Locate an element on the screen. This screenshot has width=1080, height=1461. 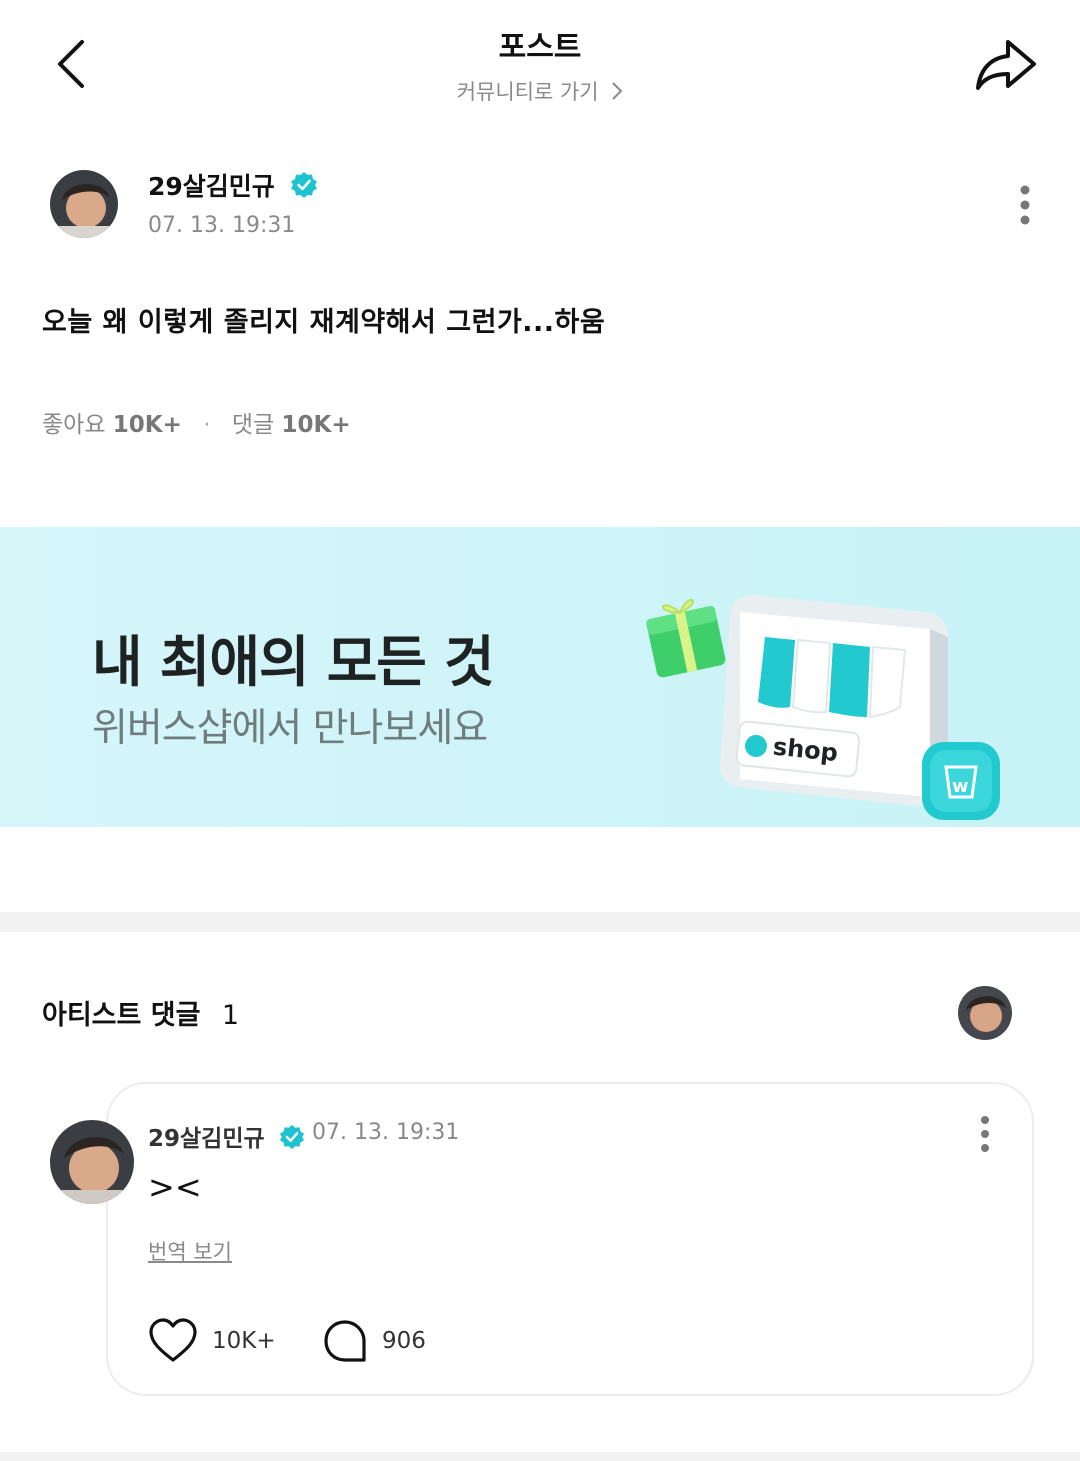
svg-text: w is located at coordinates (960, 786).